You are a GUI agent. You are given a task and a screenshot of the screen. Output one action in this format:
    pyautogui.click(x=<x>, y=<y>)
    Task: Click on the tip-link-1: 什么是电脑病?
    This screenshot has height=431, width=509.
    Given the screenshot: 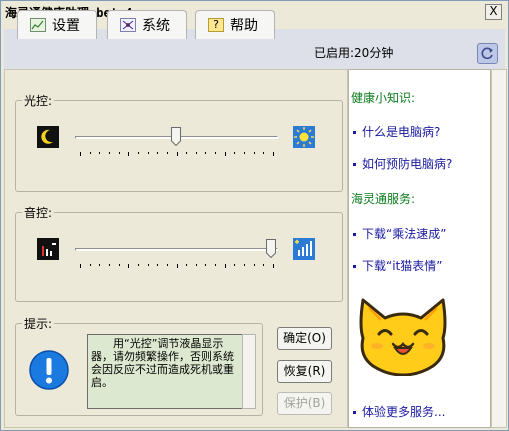 What is the action you would take?
    pyautogui.click(x=396, y=131)
    